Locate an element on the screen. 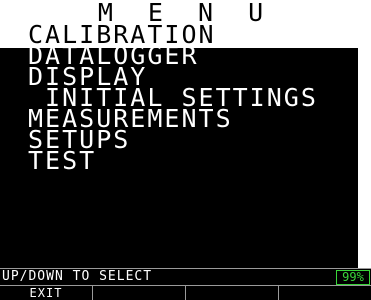 The height and width of the screenshot is (300, 371). battery-indicator: 99% is located at coordinates (353, 277).